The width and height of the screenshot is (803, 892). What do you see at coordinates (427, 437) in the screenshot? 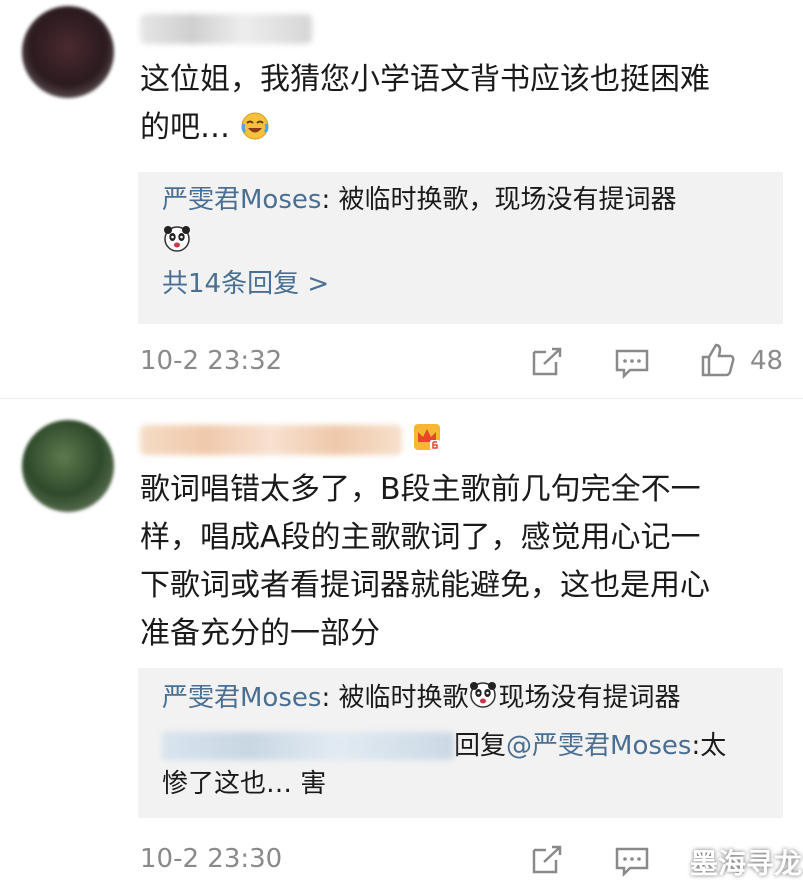
I see `crown-badge-icon` at bounding box center [427, 437].